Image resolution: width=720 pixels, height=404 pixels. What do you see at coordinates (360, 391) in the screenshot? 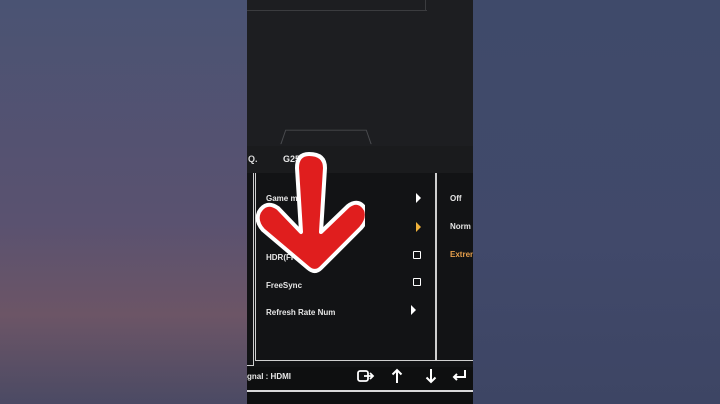
I see `footer-divider` at bounding box center [360, 391].